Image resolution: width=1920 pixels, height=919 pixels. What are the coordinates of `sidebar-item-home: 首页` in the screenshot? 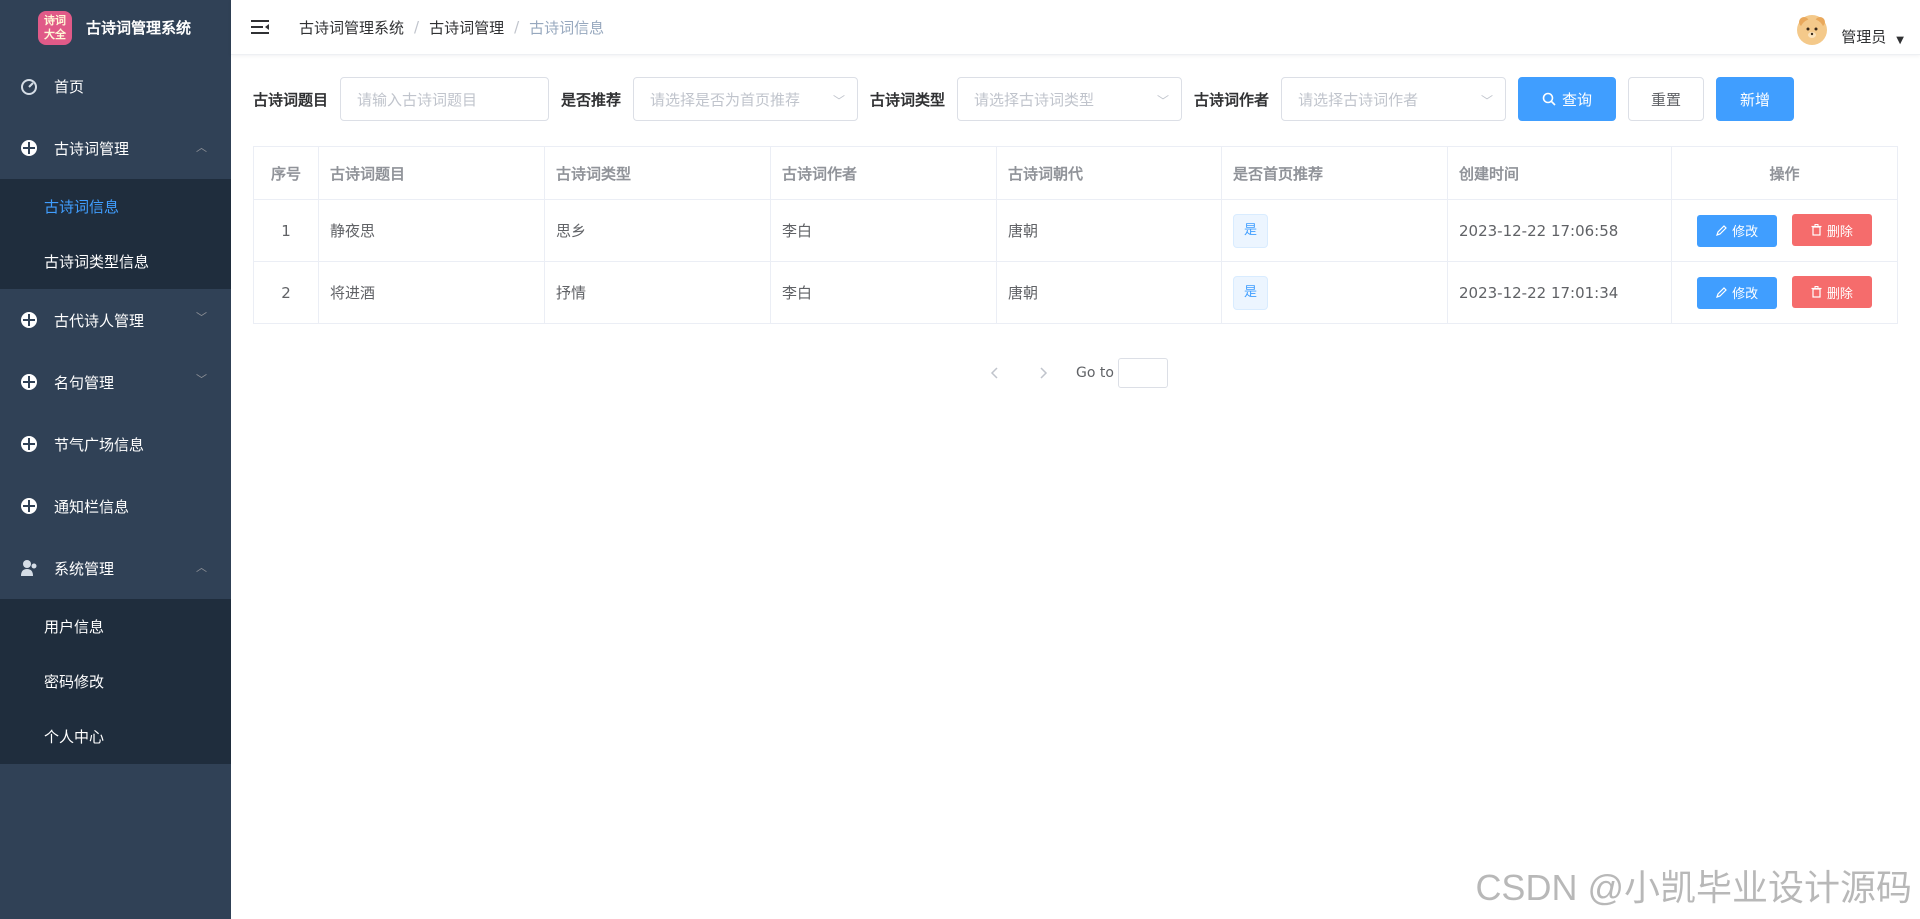 It's located at (115, 86).